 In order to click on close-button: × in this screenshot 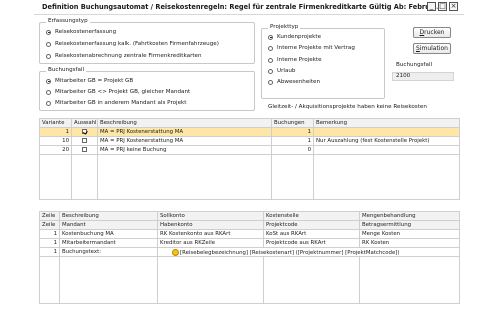, I will do `click(453, 6)`.